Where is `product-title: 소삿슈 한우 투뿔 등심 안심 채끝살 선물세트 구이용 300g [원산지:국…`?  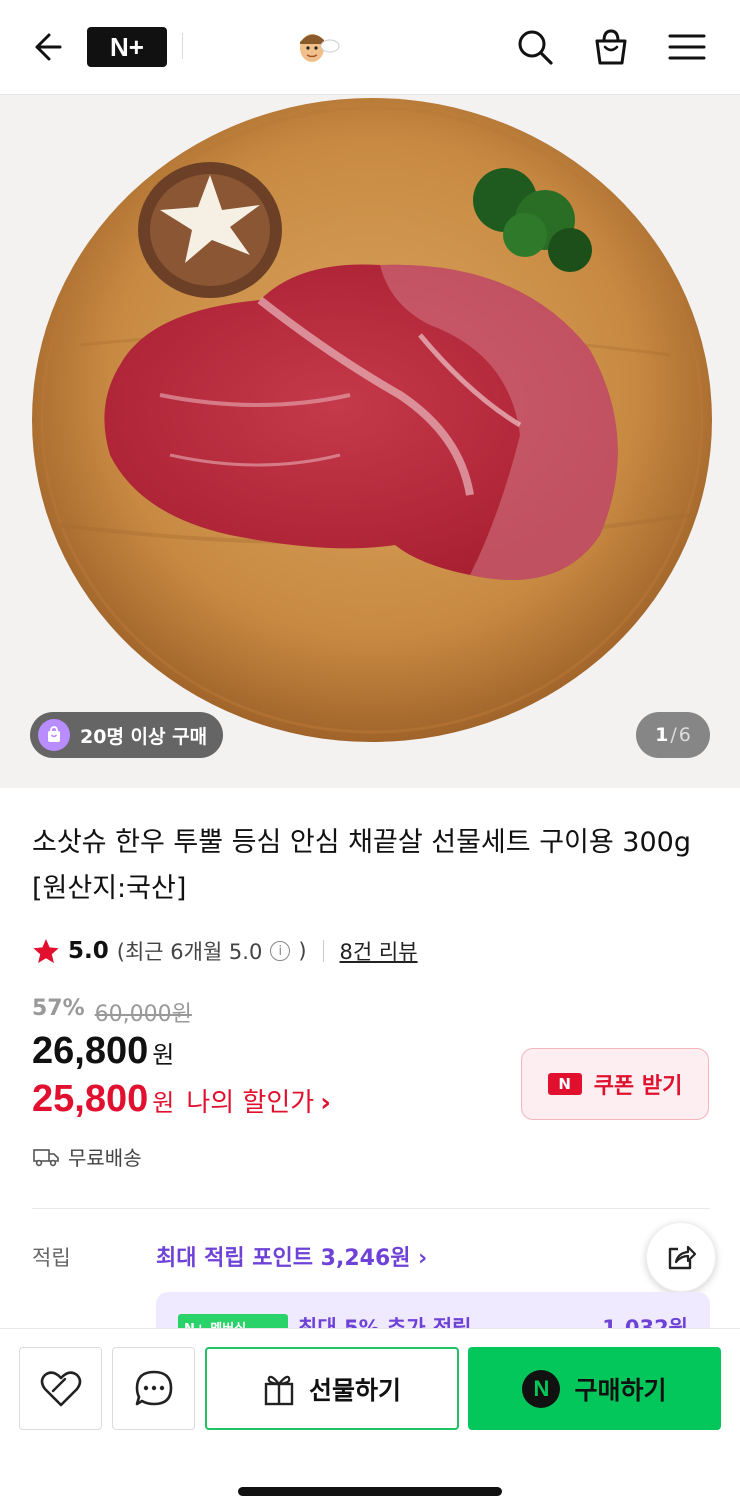
product-title: 소삿슈 한우 투뿔 등심 안심 채끝살 선물세트 구이용 300g [원산지:국… is located at coordinates (361, 865).